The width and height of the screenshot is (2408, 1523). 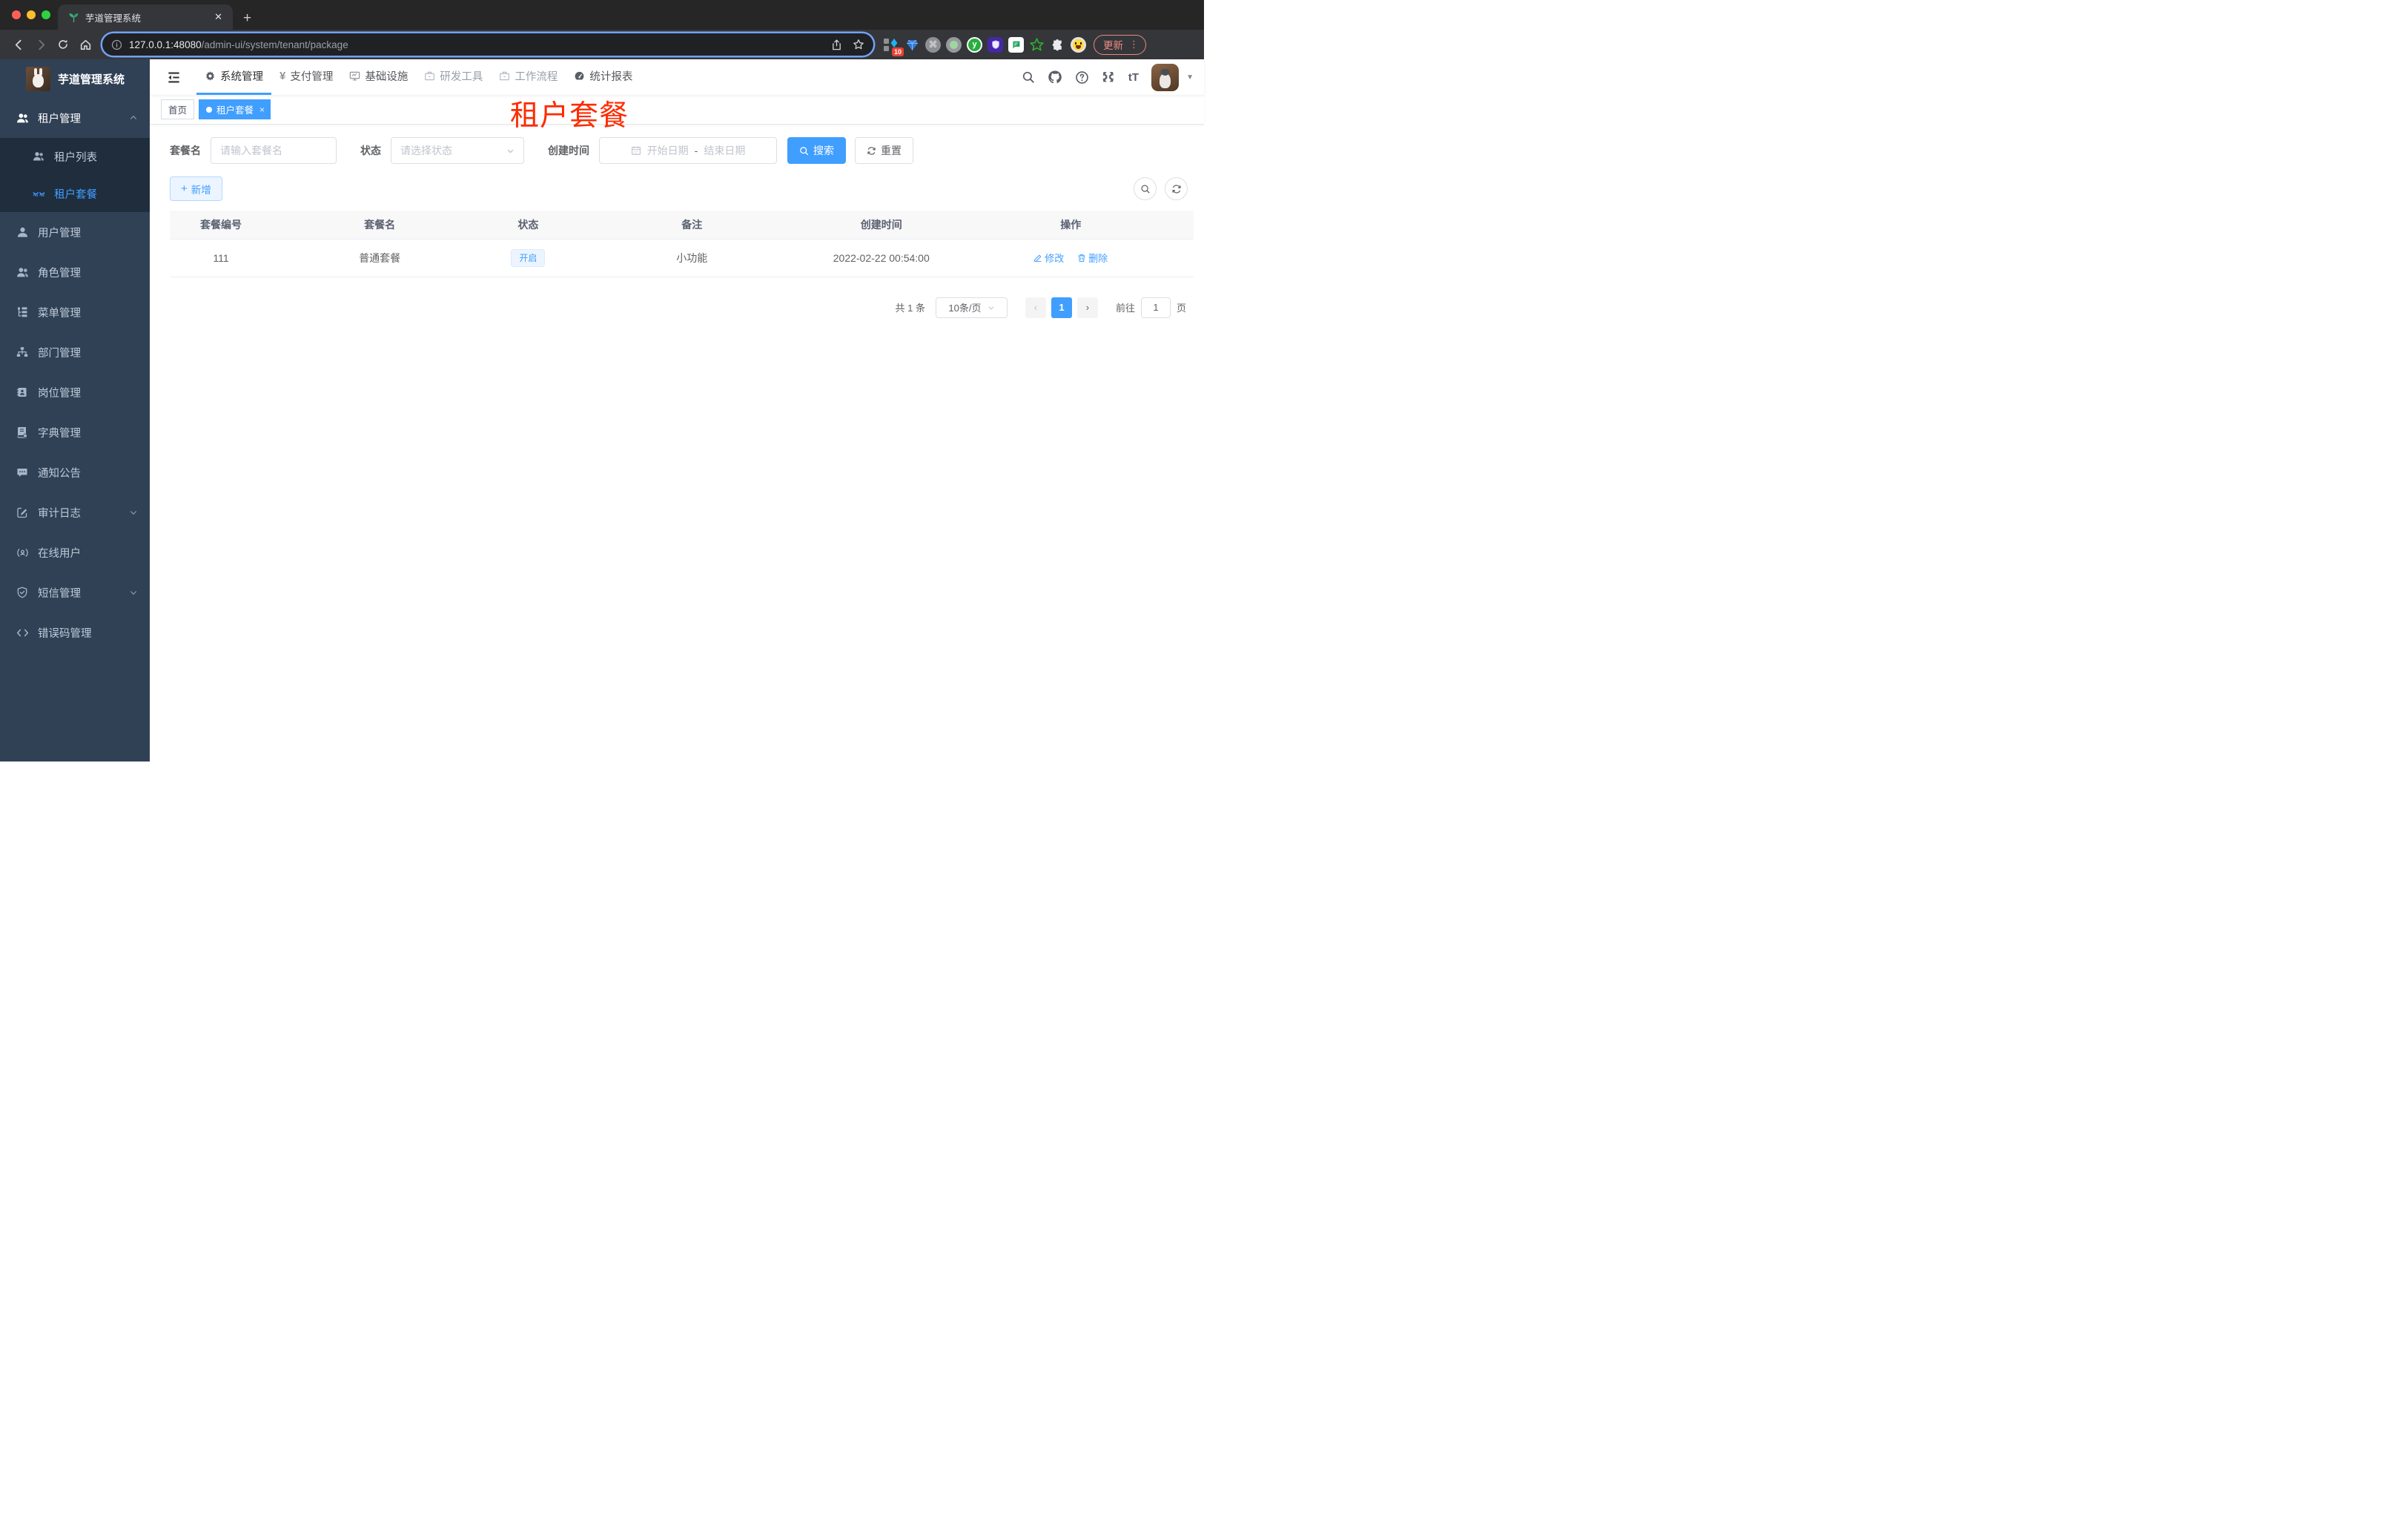 I want to click on minimize-window-button, so click(x=31, y=15).